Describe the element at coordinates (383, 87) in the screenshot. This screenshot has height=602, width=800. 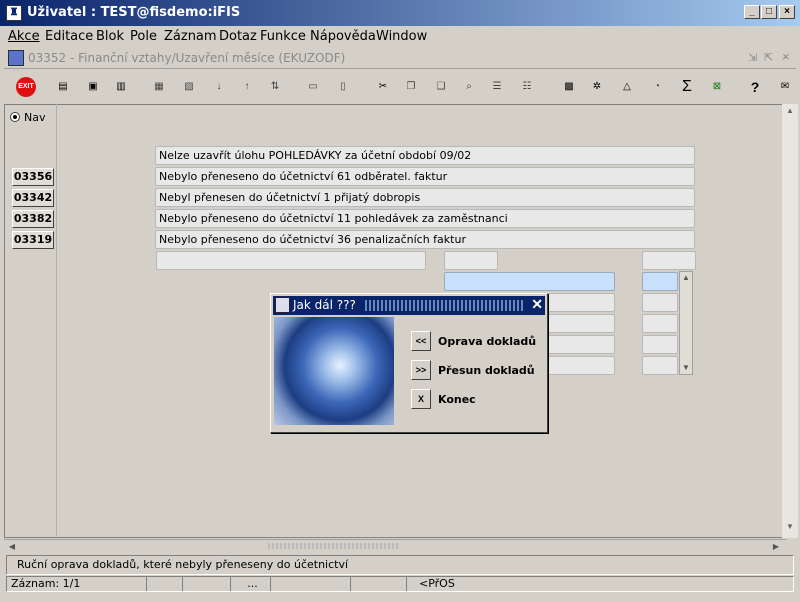
I see `cut-icon: ✂` at that location.